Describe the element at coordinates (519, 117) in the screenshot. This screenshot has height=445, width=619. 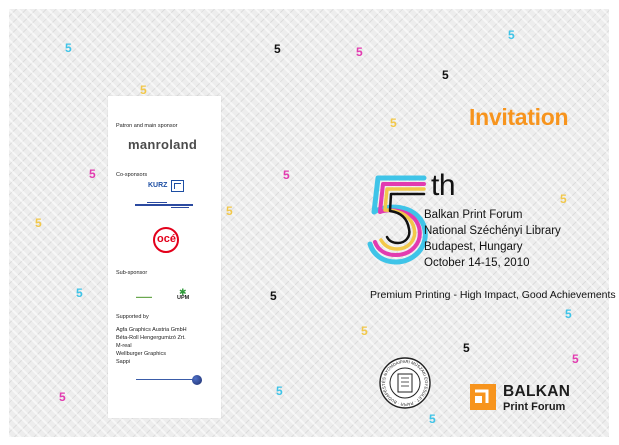
I see `invitation-title: Invitation` at that location.